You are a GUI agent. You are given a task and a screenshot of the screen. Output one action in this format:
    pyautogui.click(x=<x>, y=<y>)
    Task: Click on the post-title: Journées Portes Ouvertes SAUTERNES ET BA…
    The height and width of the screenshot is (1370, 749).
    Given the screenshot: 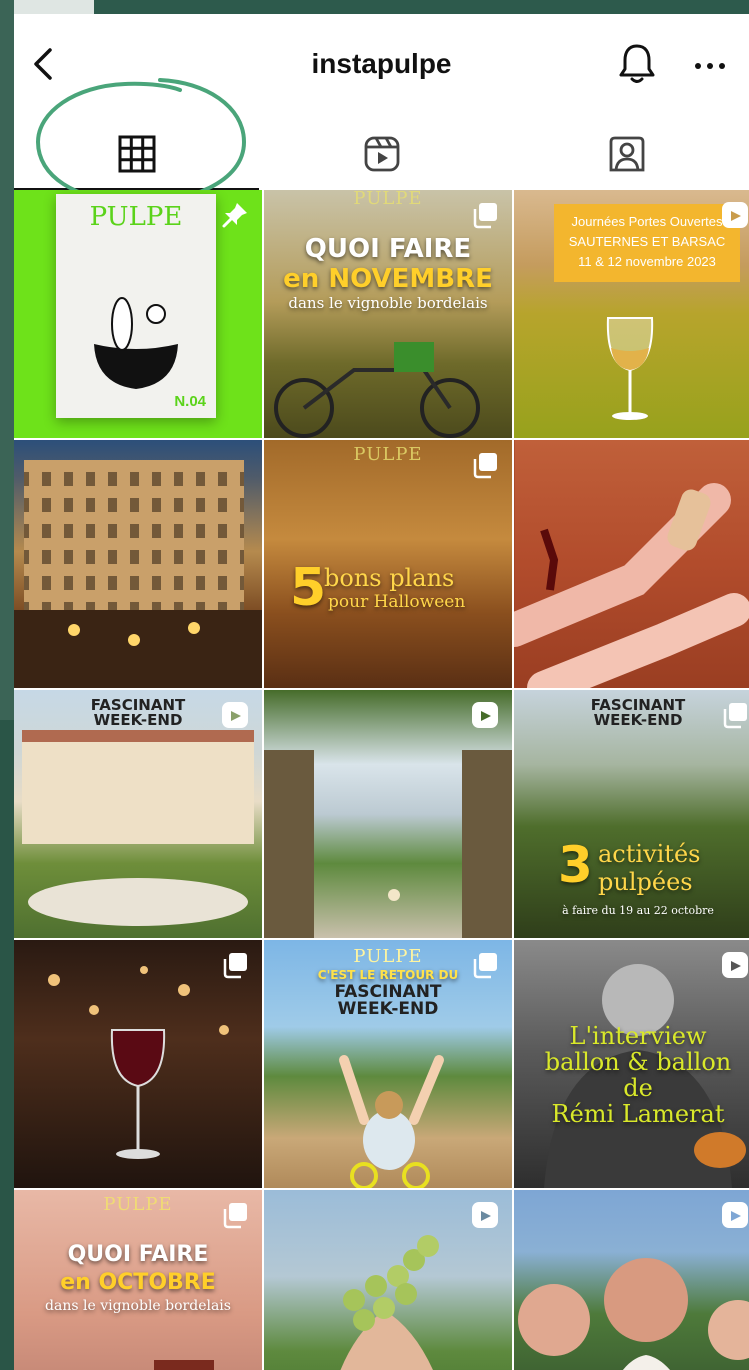 What is the action you would take?
    pyautogui.click(x=647, y=241)
    